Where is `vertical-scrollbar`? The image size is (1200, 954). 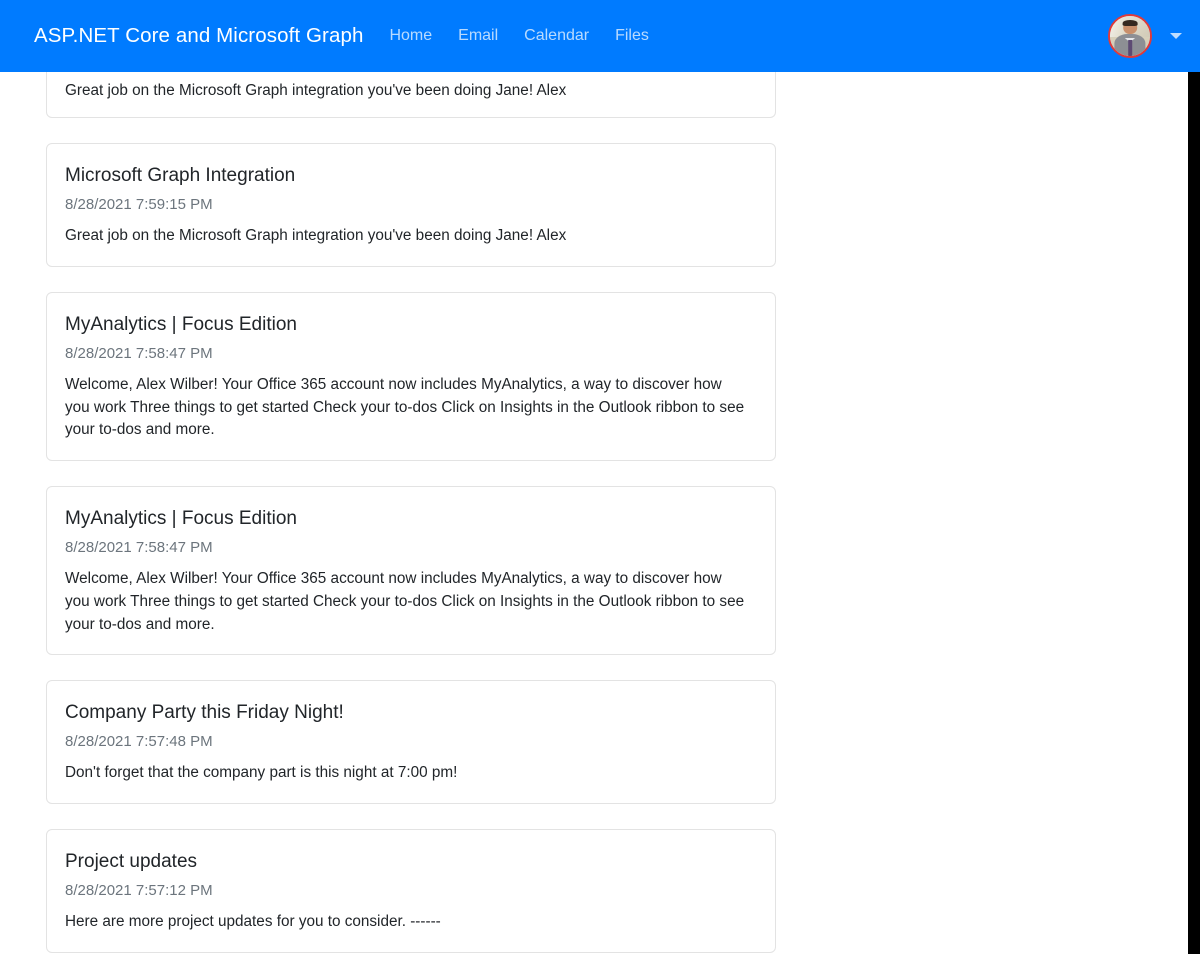 vertical-scrollbar is located at coordinates (1194, 513).